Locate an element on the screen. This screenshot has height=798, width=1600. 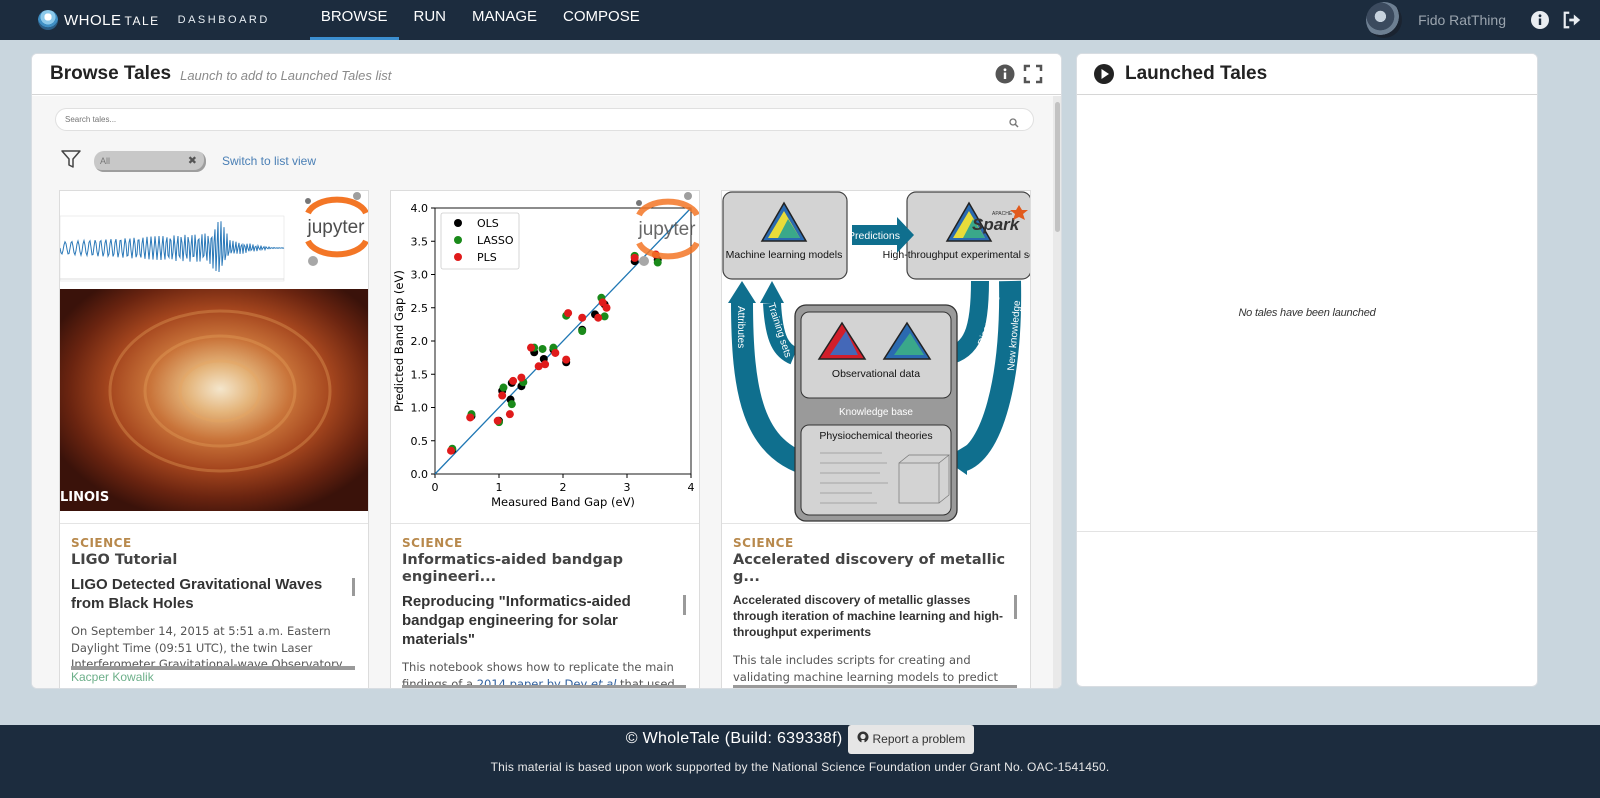
nav-compose: COMPOSE is located at coordinates (601, 20).